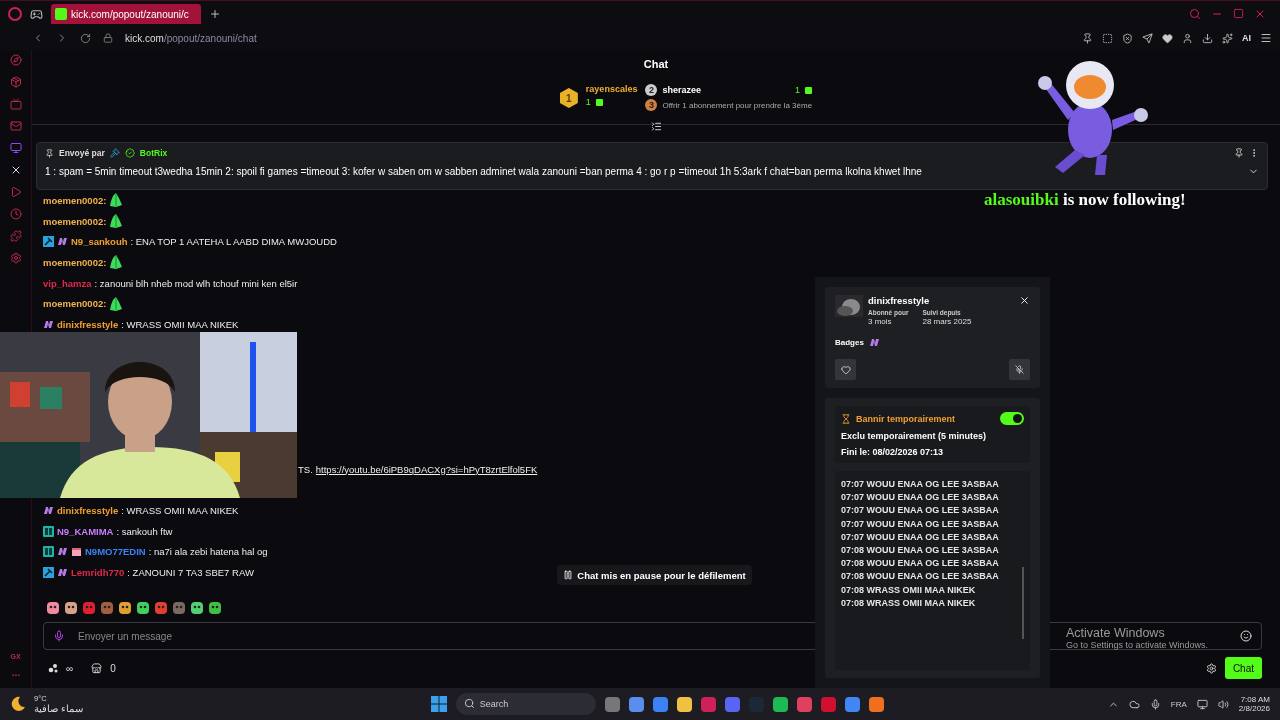  Describe the element at coordinates (483, 171) in the screenshot. I see `pinned-text: 1 : spam = 5min timeout t3wedha 15min 2: spoil fi games =timeout 3: kofer w saben om w sabben adminet wala zanouni =ban perma 4 : go r p =timeout 1h 5:3ark f chat=ban perma lkolna khwet lhne` at that location.